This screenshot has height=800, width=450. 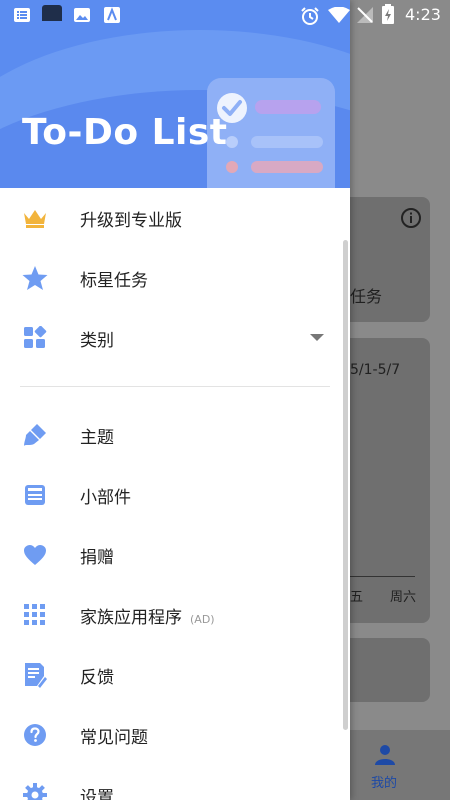 What do you see at coordinates (403, 597) in the screenshot?
I see `weekday-label: 周六` at bounding box center [403, 597].